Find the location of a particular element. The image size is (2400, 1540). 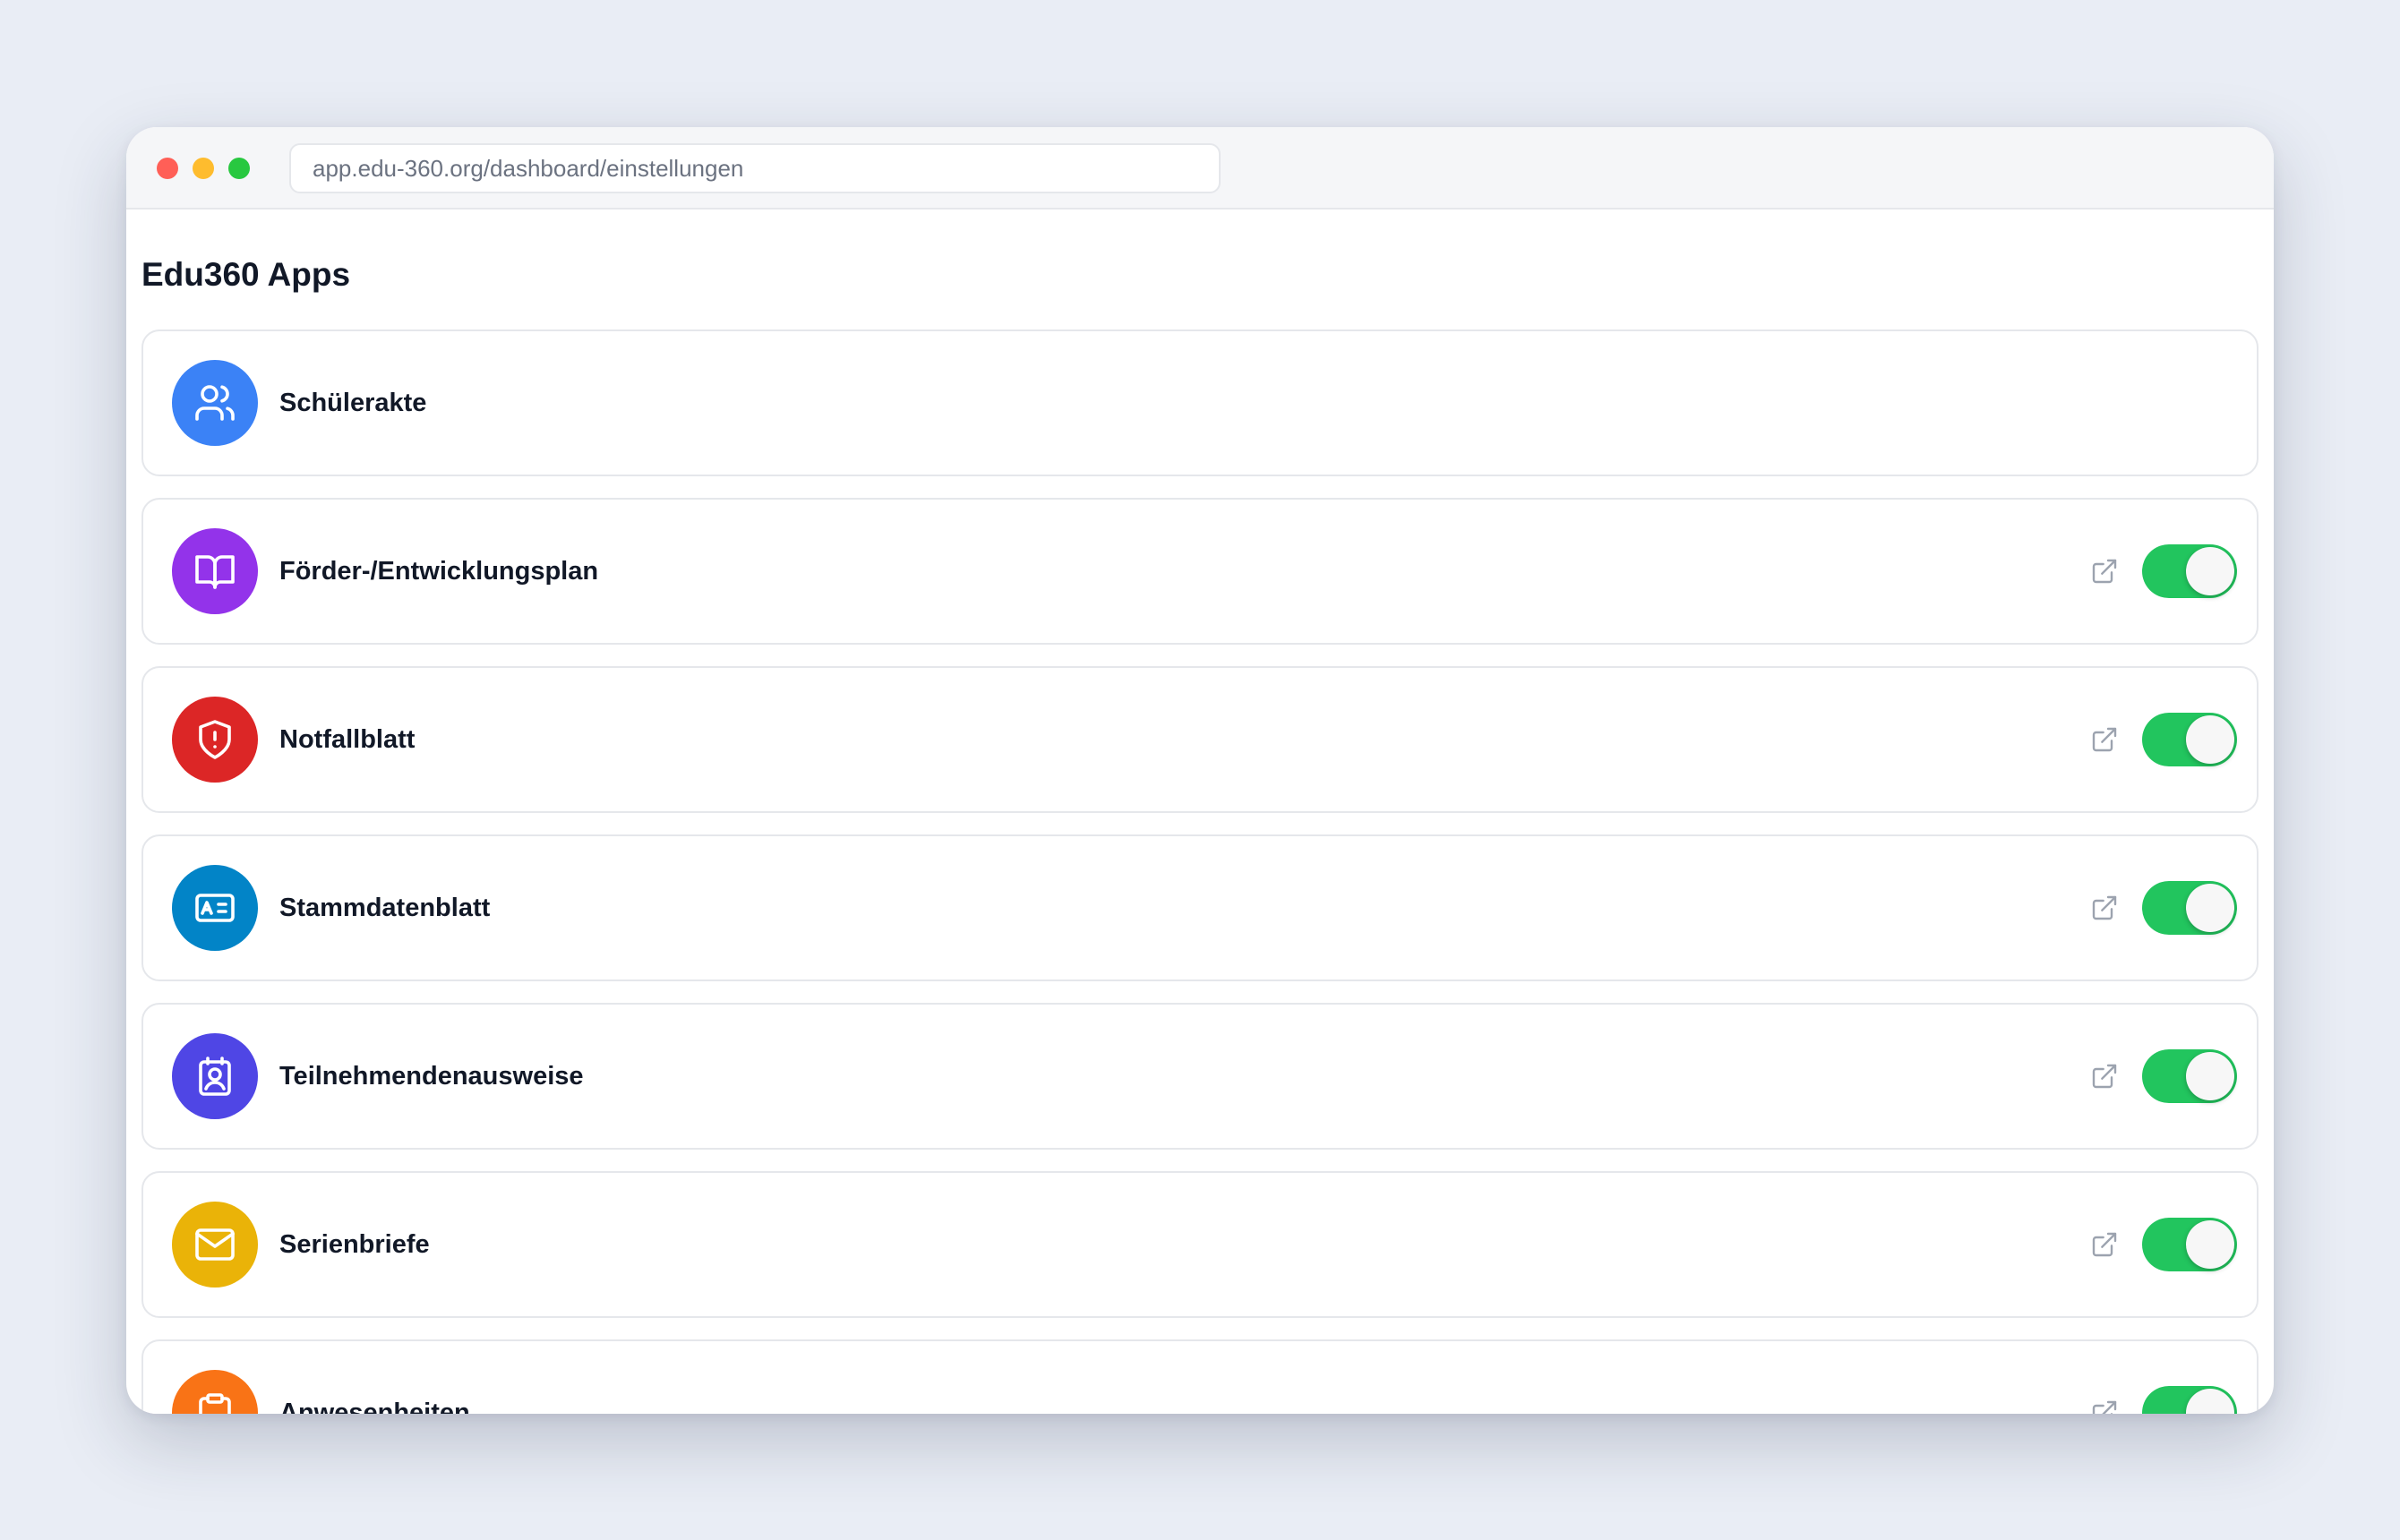

mail-icon is located at coordinates (215, 1244).